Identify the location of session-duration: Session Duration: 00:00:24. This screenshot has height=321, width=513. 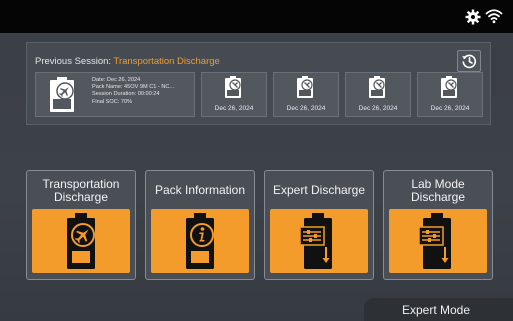
(126, 94).